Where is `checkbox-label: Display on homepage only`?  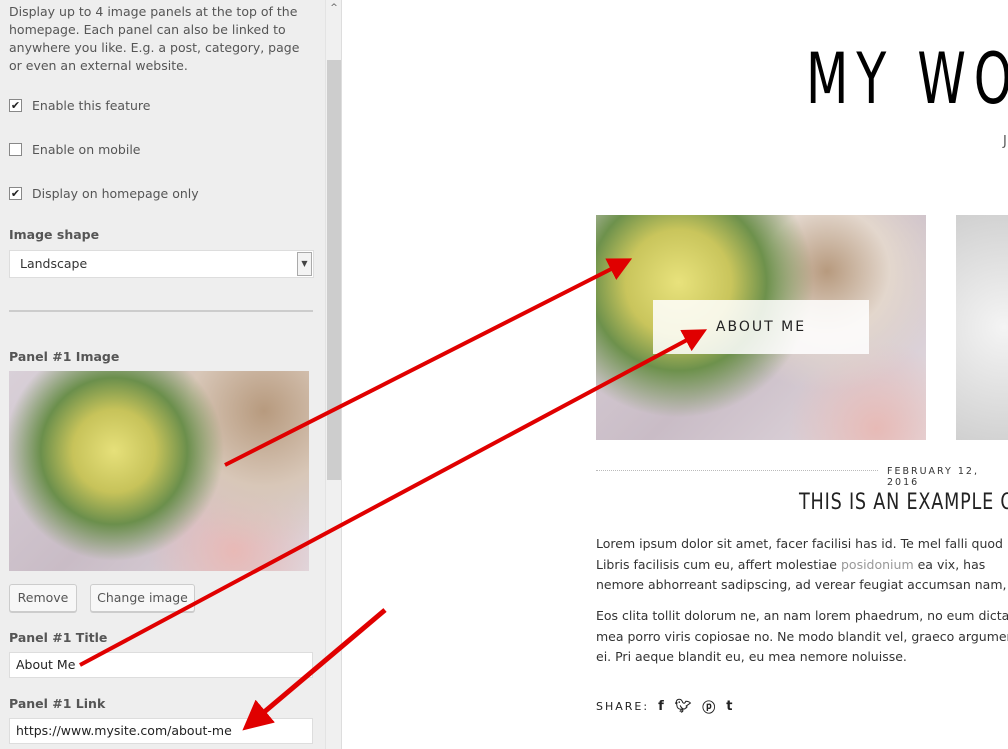
checkbox-label: Display on homepage only is located at coordinates (115, 193).